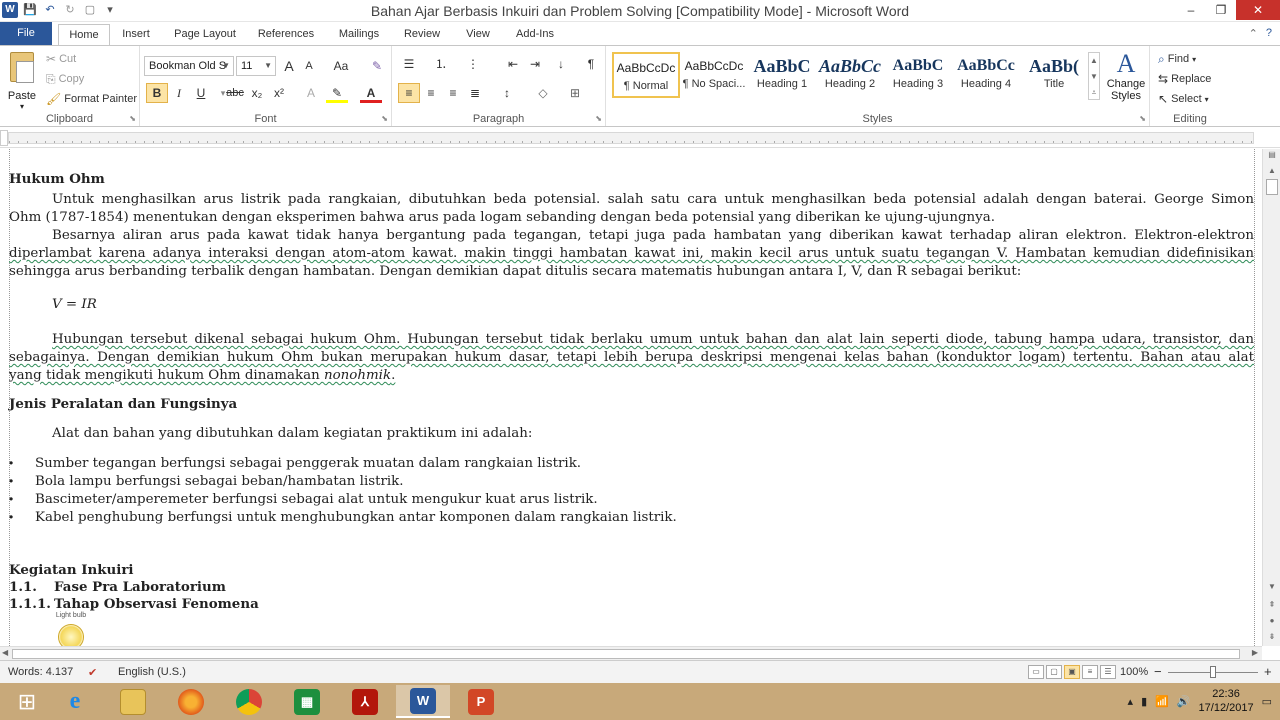 The width and height of the screenshot is (1280, 720). Describe the element at coordinates (431, 93) in the screenshot. I see `align-center-icon: ≡` at that location.